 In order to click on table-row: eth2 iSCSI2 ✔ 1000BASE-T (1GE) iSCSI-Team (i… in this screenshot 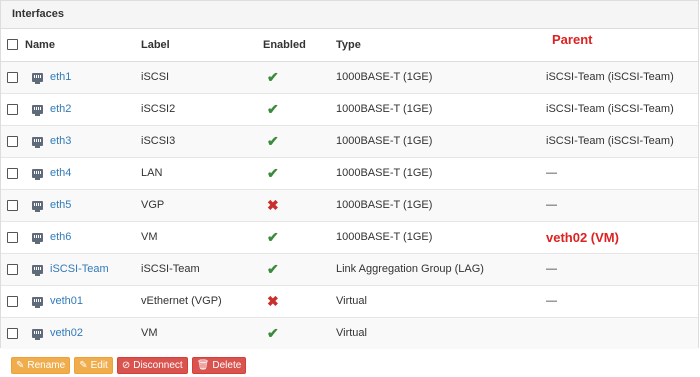, I will do `click(349, 109)`.